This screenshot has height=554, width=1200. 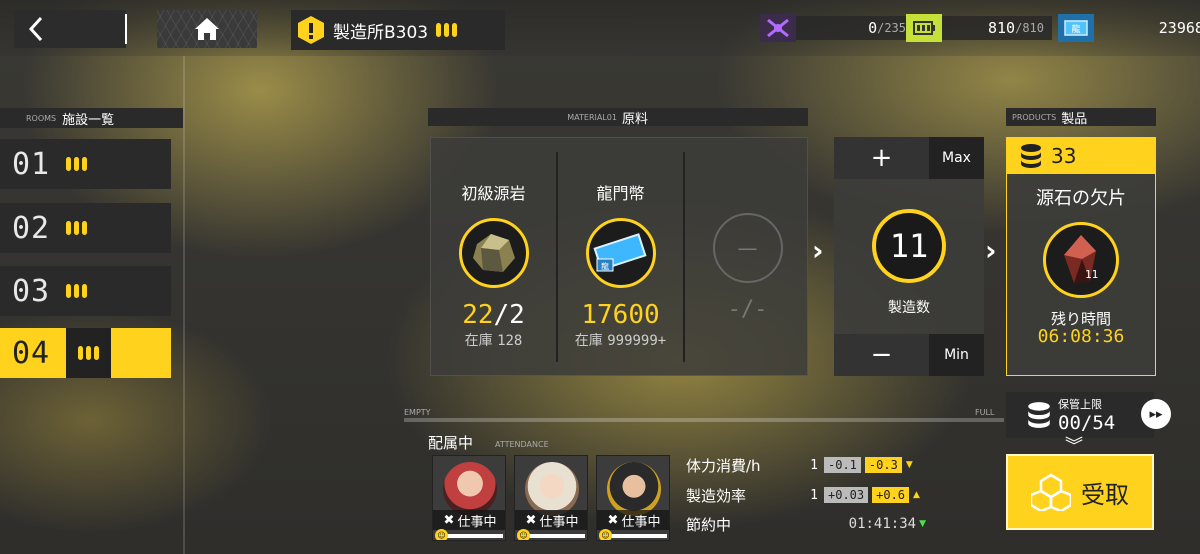 What do you see at coordinates (592, 117) in the screenshot?
I see `material-tag: MATERIAL01` at bounding box center [592, 117].